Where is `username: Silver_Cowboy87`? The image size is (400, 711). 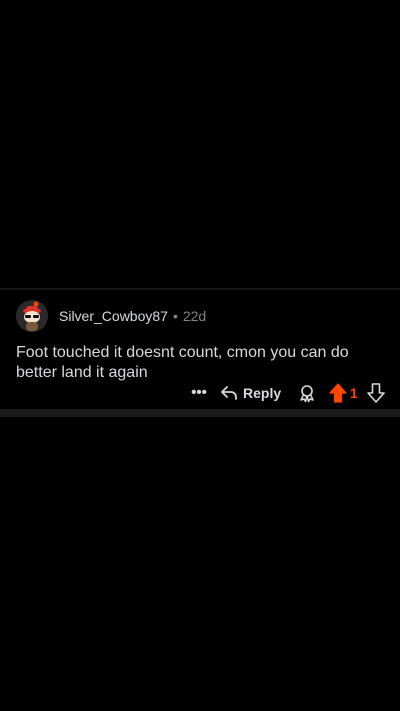
username: Silver_Cowboy87 is located at coordinates (113, 316).